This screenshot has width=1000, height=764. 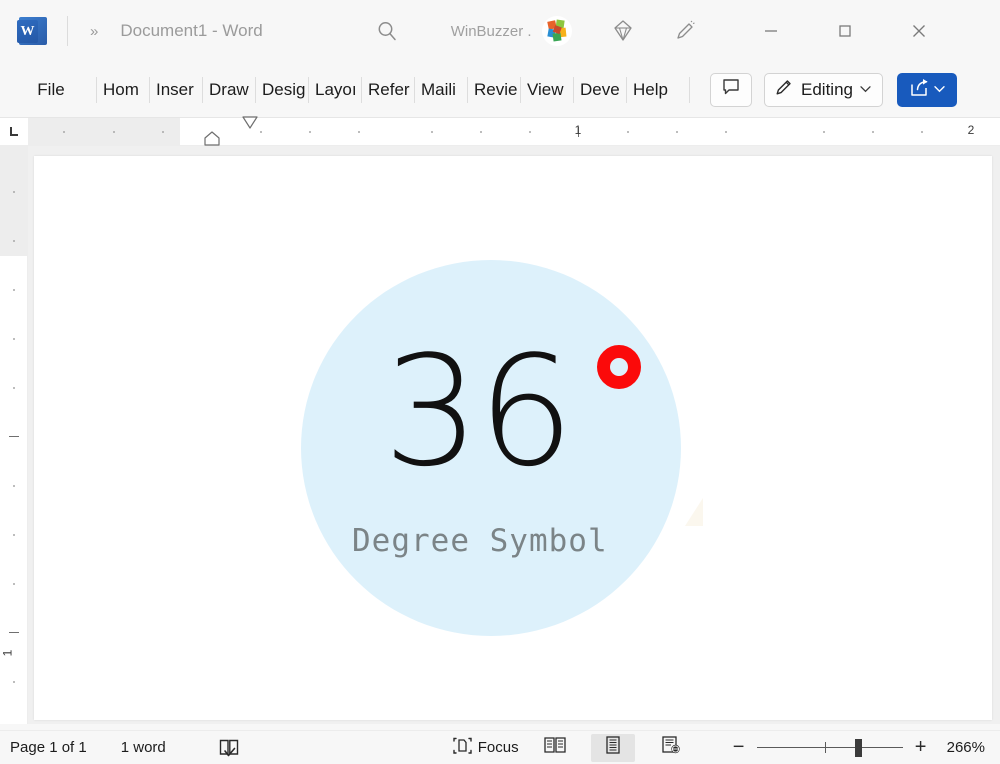 I want to click on focus-mode-button: Focus, so click(x=485, y=748).